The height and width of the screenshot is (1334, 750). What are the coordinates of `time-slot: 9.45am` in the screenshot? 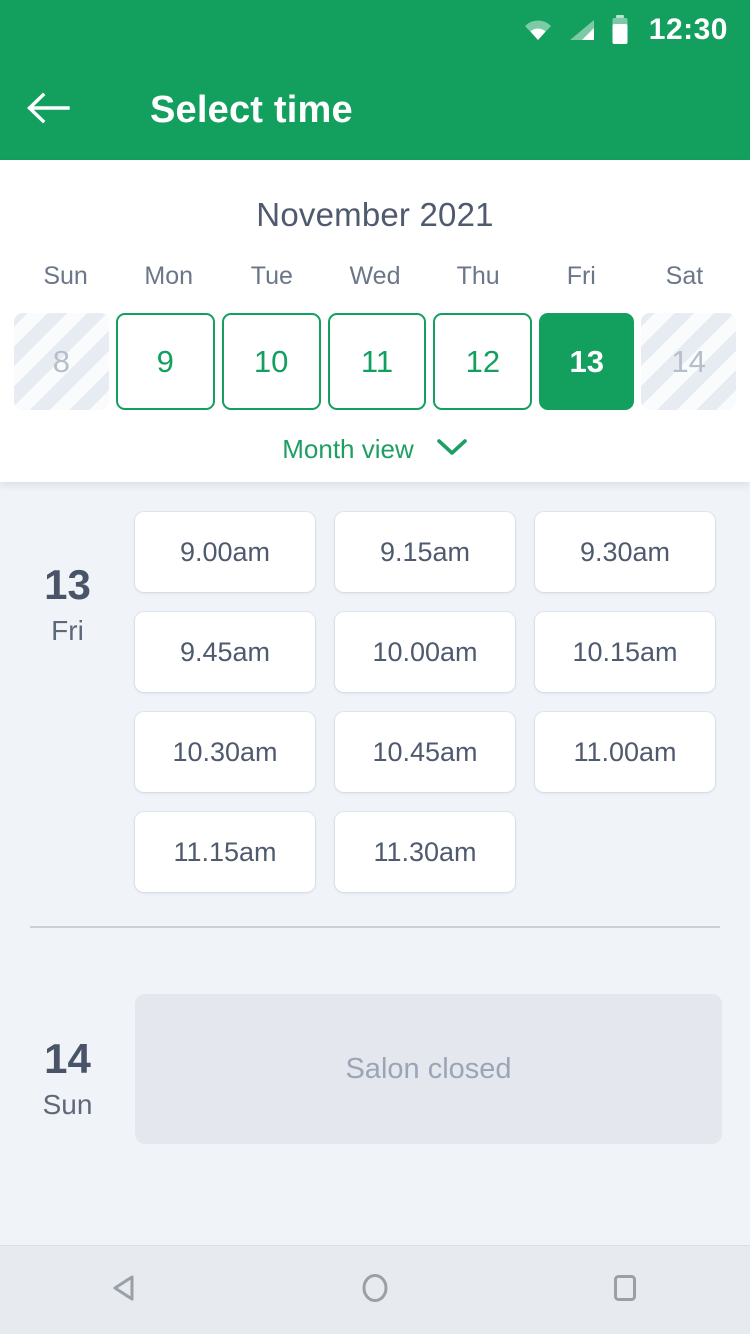 It's located at (225, 652).